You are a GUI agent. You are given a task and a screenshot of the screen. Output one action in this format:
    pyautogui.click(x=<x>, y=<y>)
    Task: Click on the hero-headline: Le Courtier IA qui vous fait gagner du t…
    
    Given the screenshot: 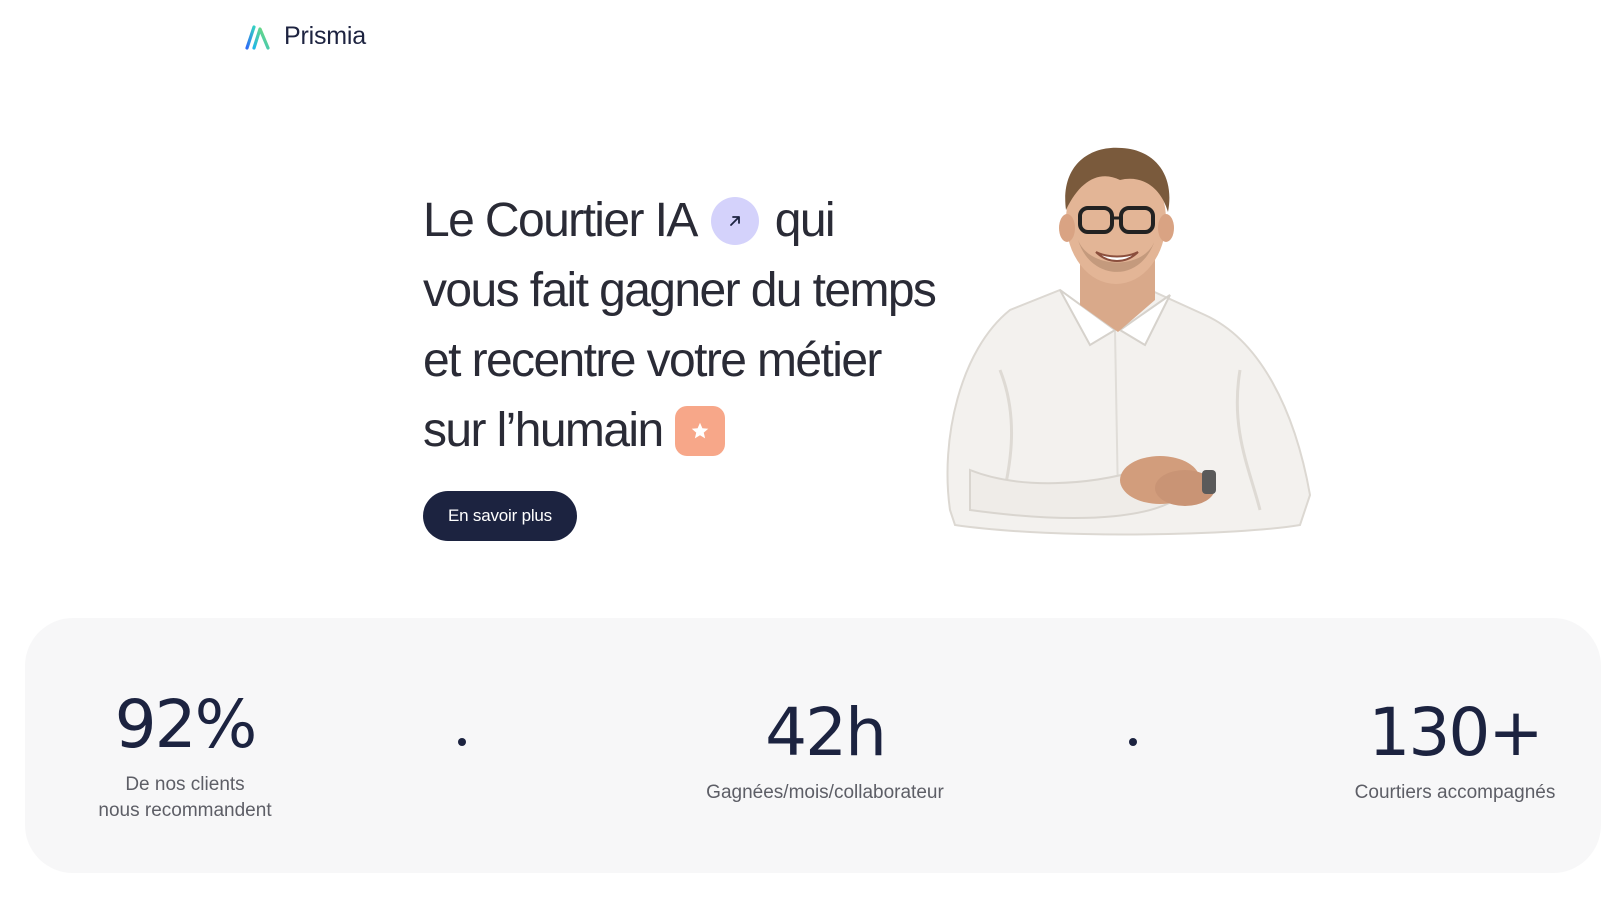 What is the action you would take?
    pyautogui.click(x=703, y=326)
    